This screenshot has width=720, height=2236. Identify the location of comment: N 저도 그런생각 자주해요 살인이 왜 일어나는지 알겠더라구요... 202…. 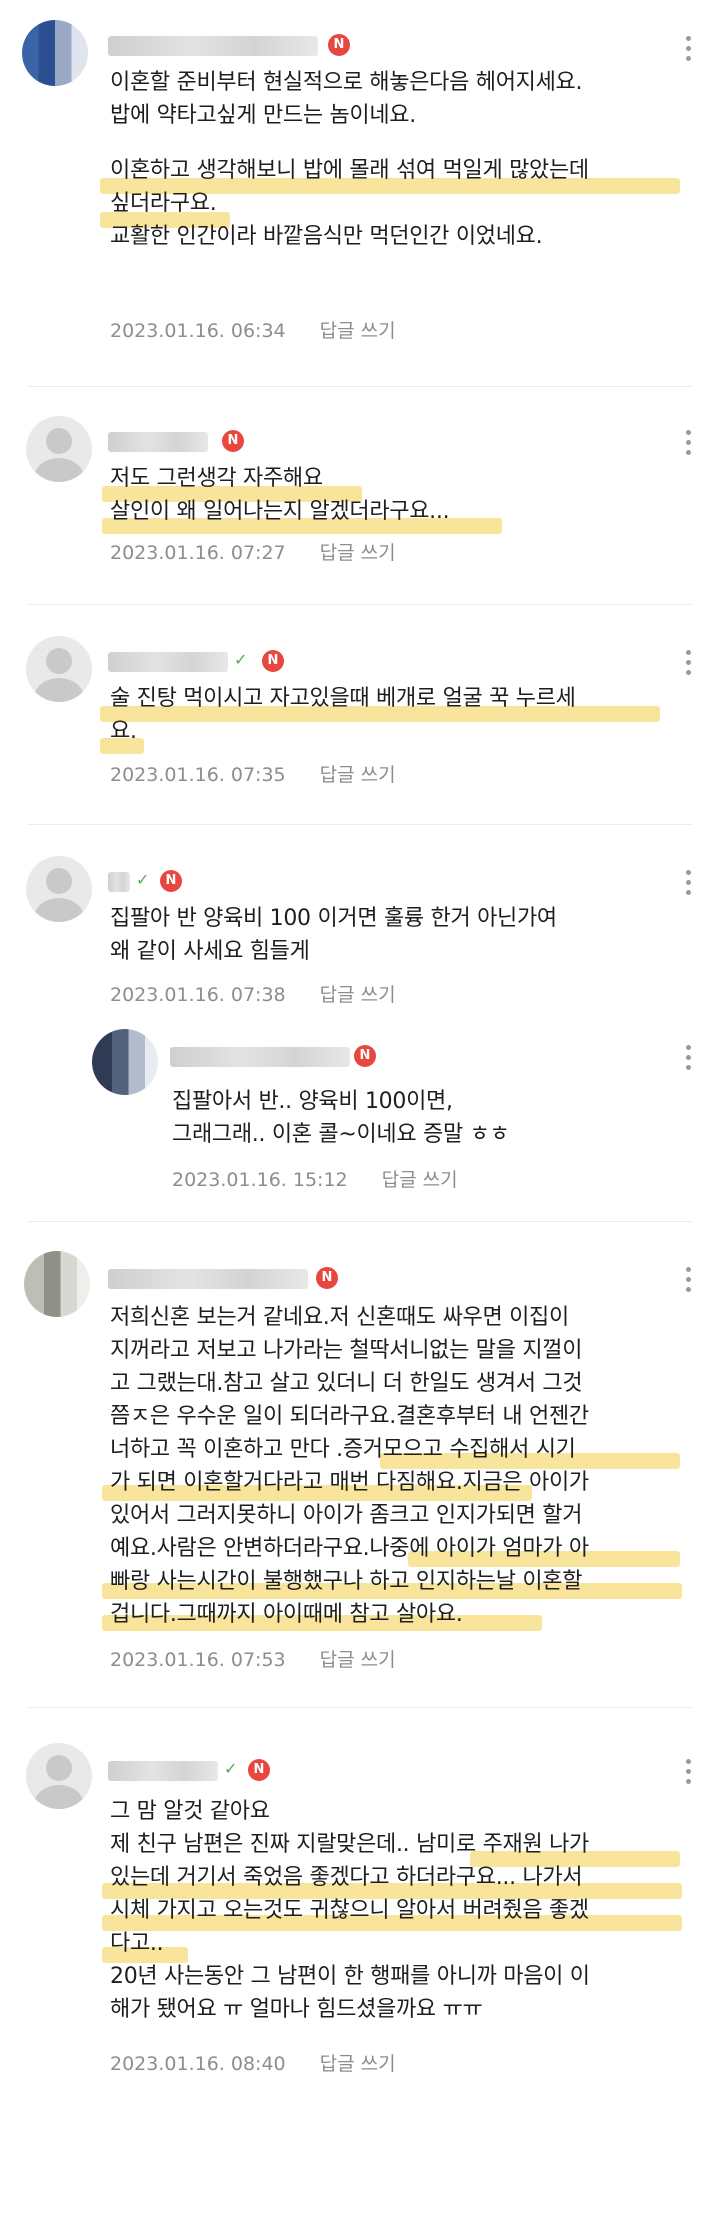
(360, 500).